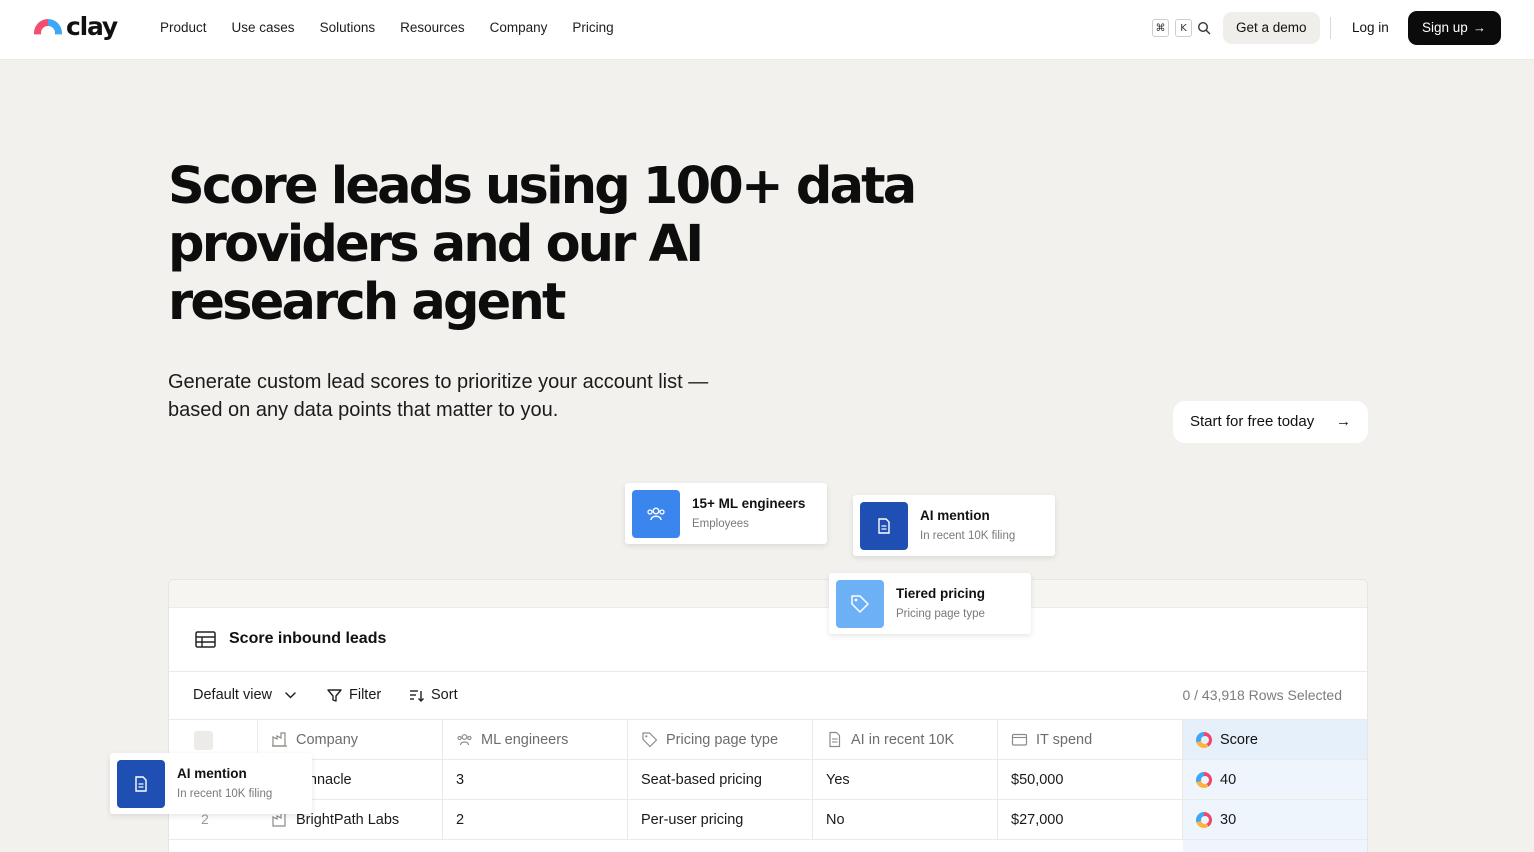 Image resolution: width=1534 pixels, height=852 pixels. I want to click on table-top-strip, so click(768, 594).